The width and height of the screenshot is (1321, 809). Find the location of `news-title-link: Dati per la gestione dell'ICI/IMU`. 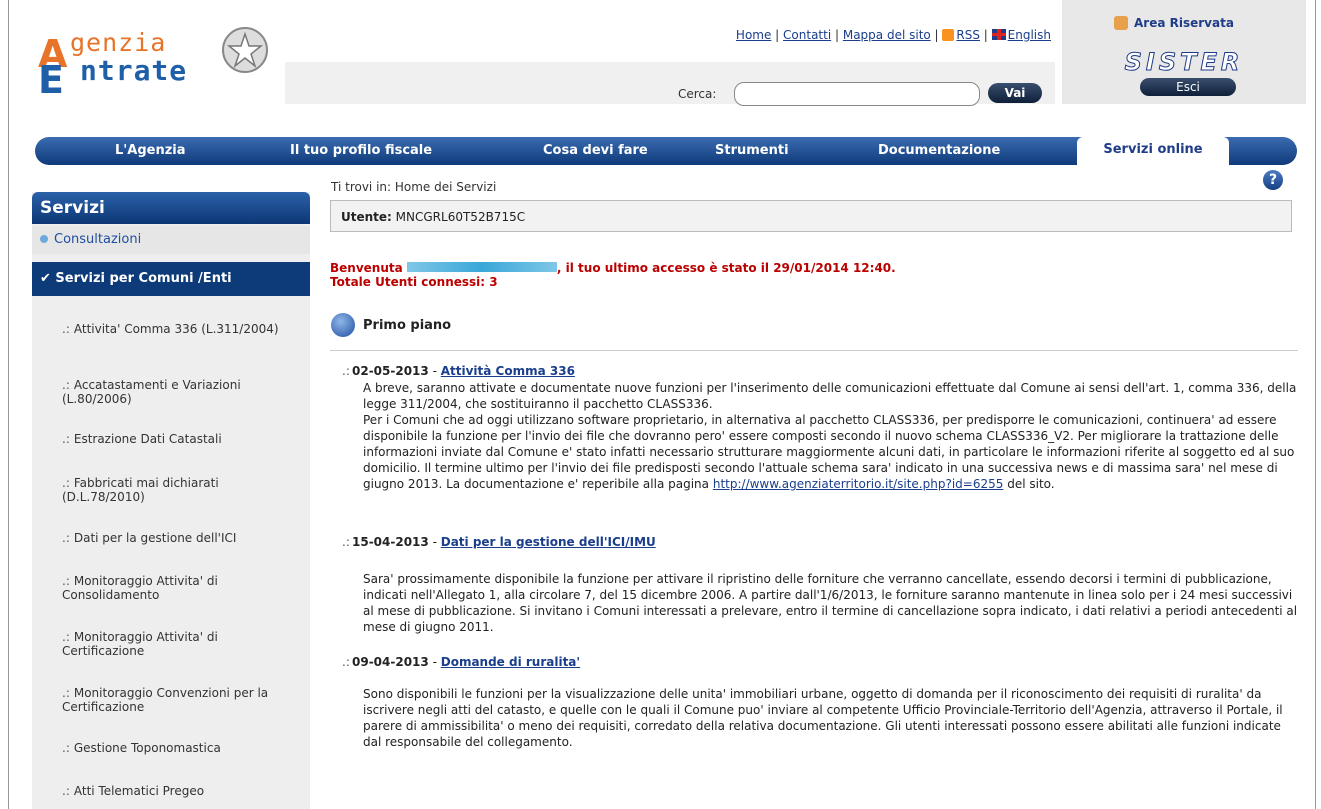

news-title-link: Dati per la gestione dell'ICI/IMU is located at coordinates (548, 542).